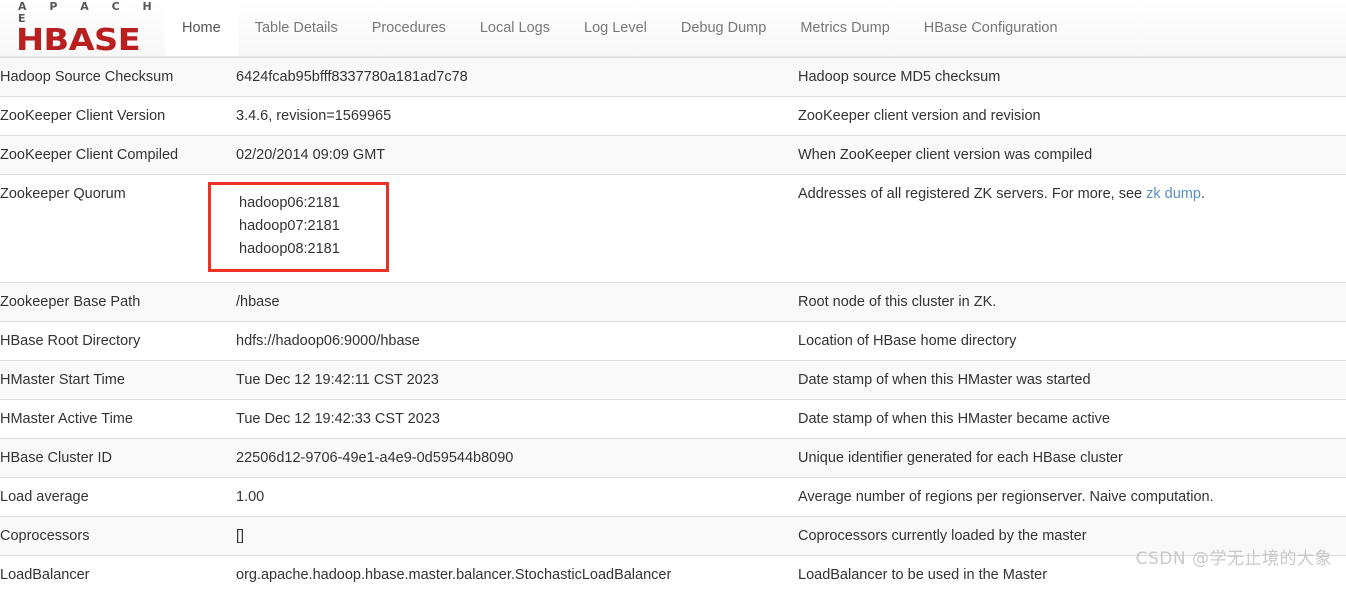  I want to click on row-name: LoadBalancer, so click(118, 575).